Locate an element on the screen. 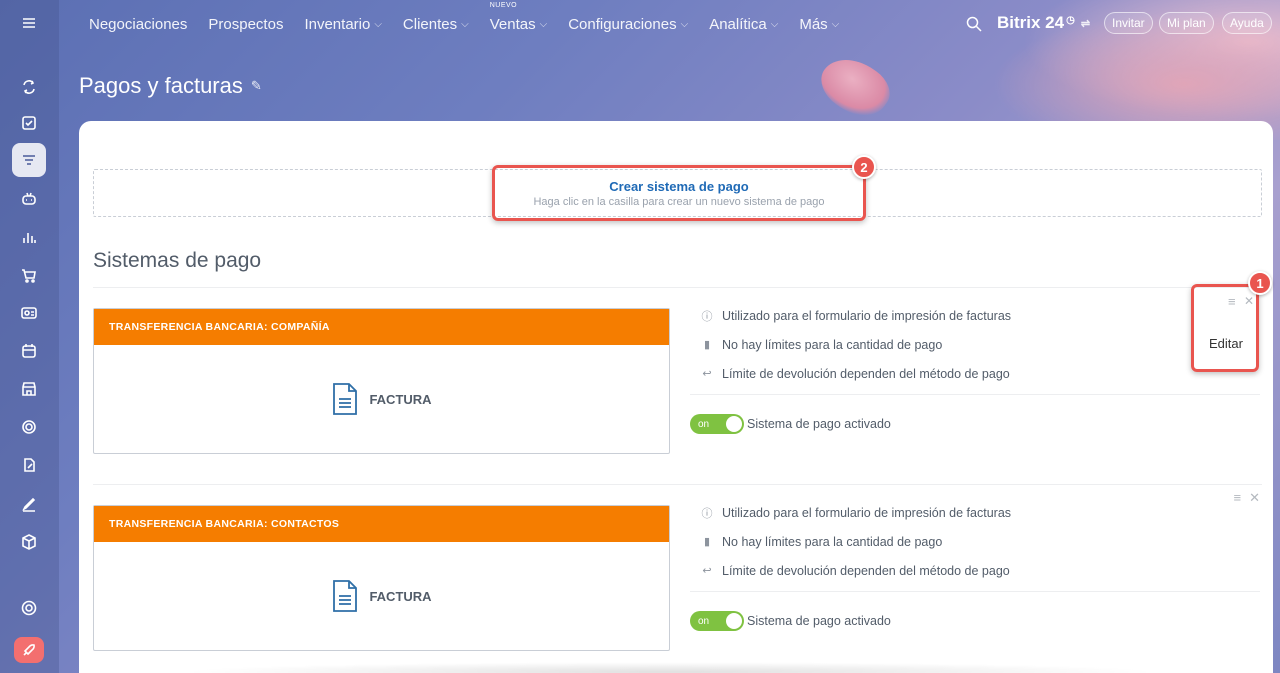  switch-icon: ⇌ is located at coordinates (1085, 23).